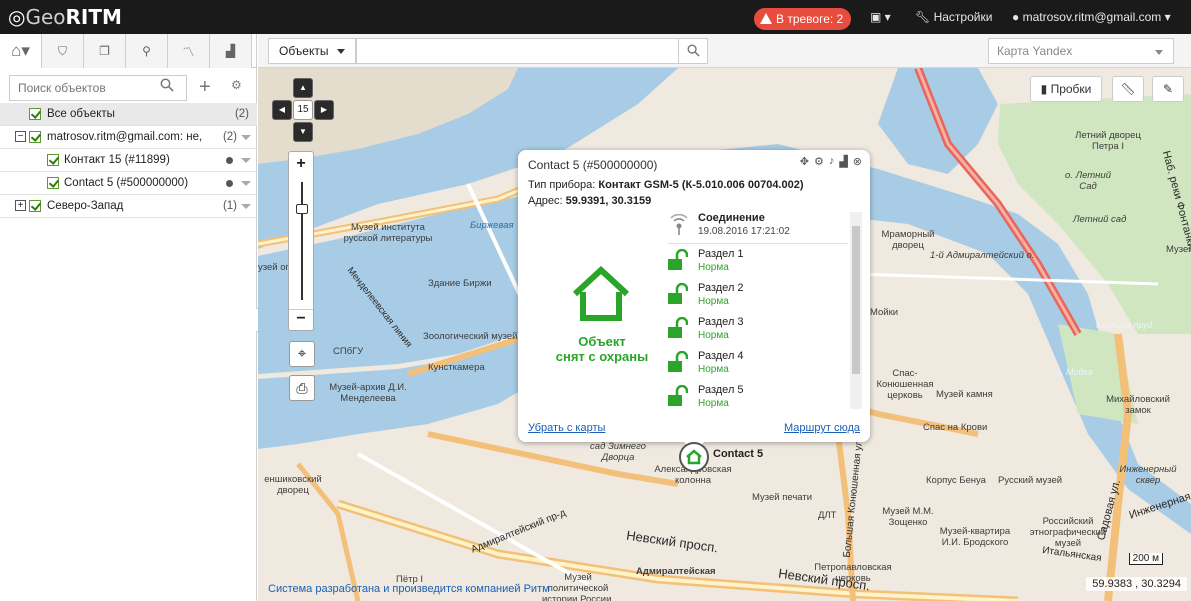 This screenshot has width=1191, height=601. What do you see at coordinates (608, 201) in the screenshot?
I see `address-value: 59.9391, 30.3159` at bounding box center [608, 201].